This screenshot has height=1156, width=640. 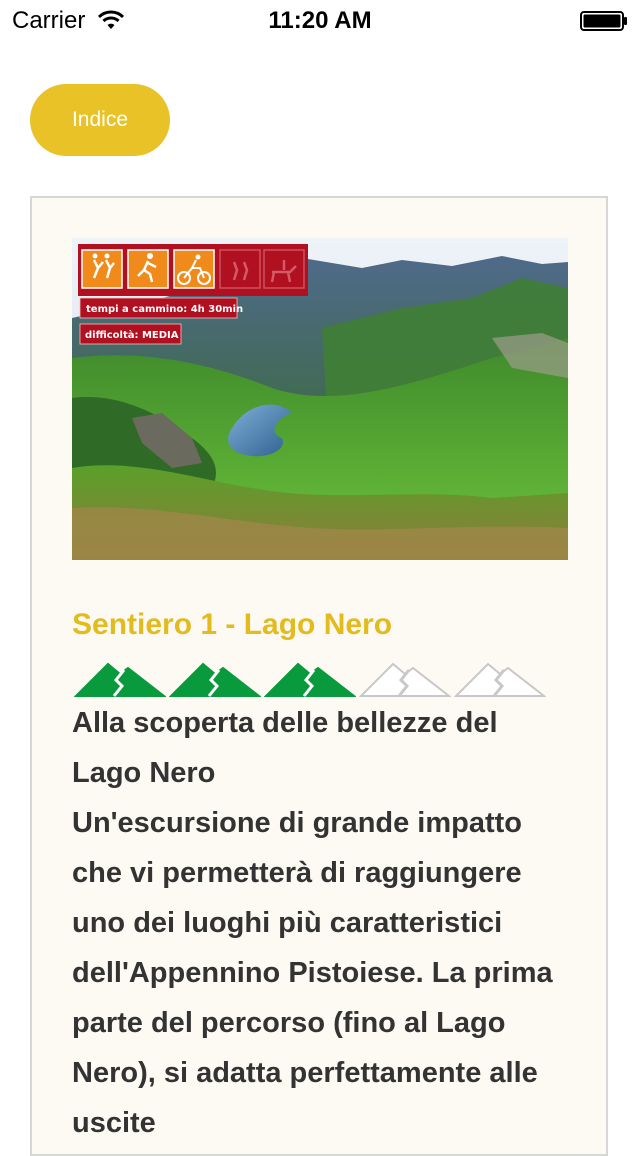 What do you see at coordinates (148, 269) in the screenshot?
I see `running-icon` at bounding box center [148, 269].